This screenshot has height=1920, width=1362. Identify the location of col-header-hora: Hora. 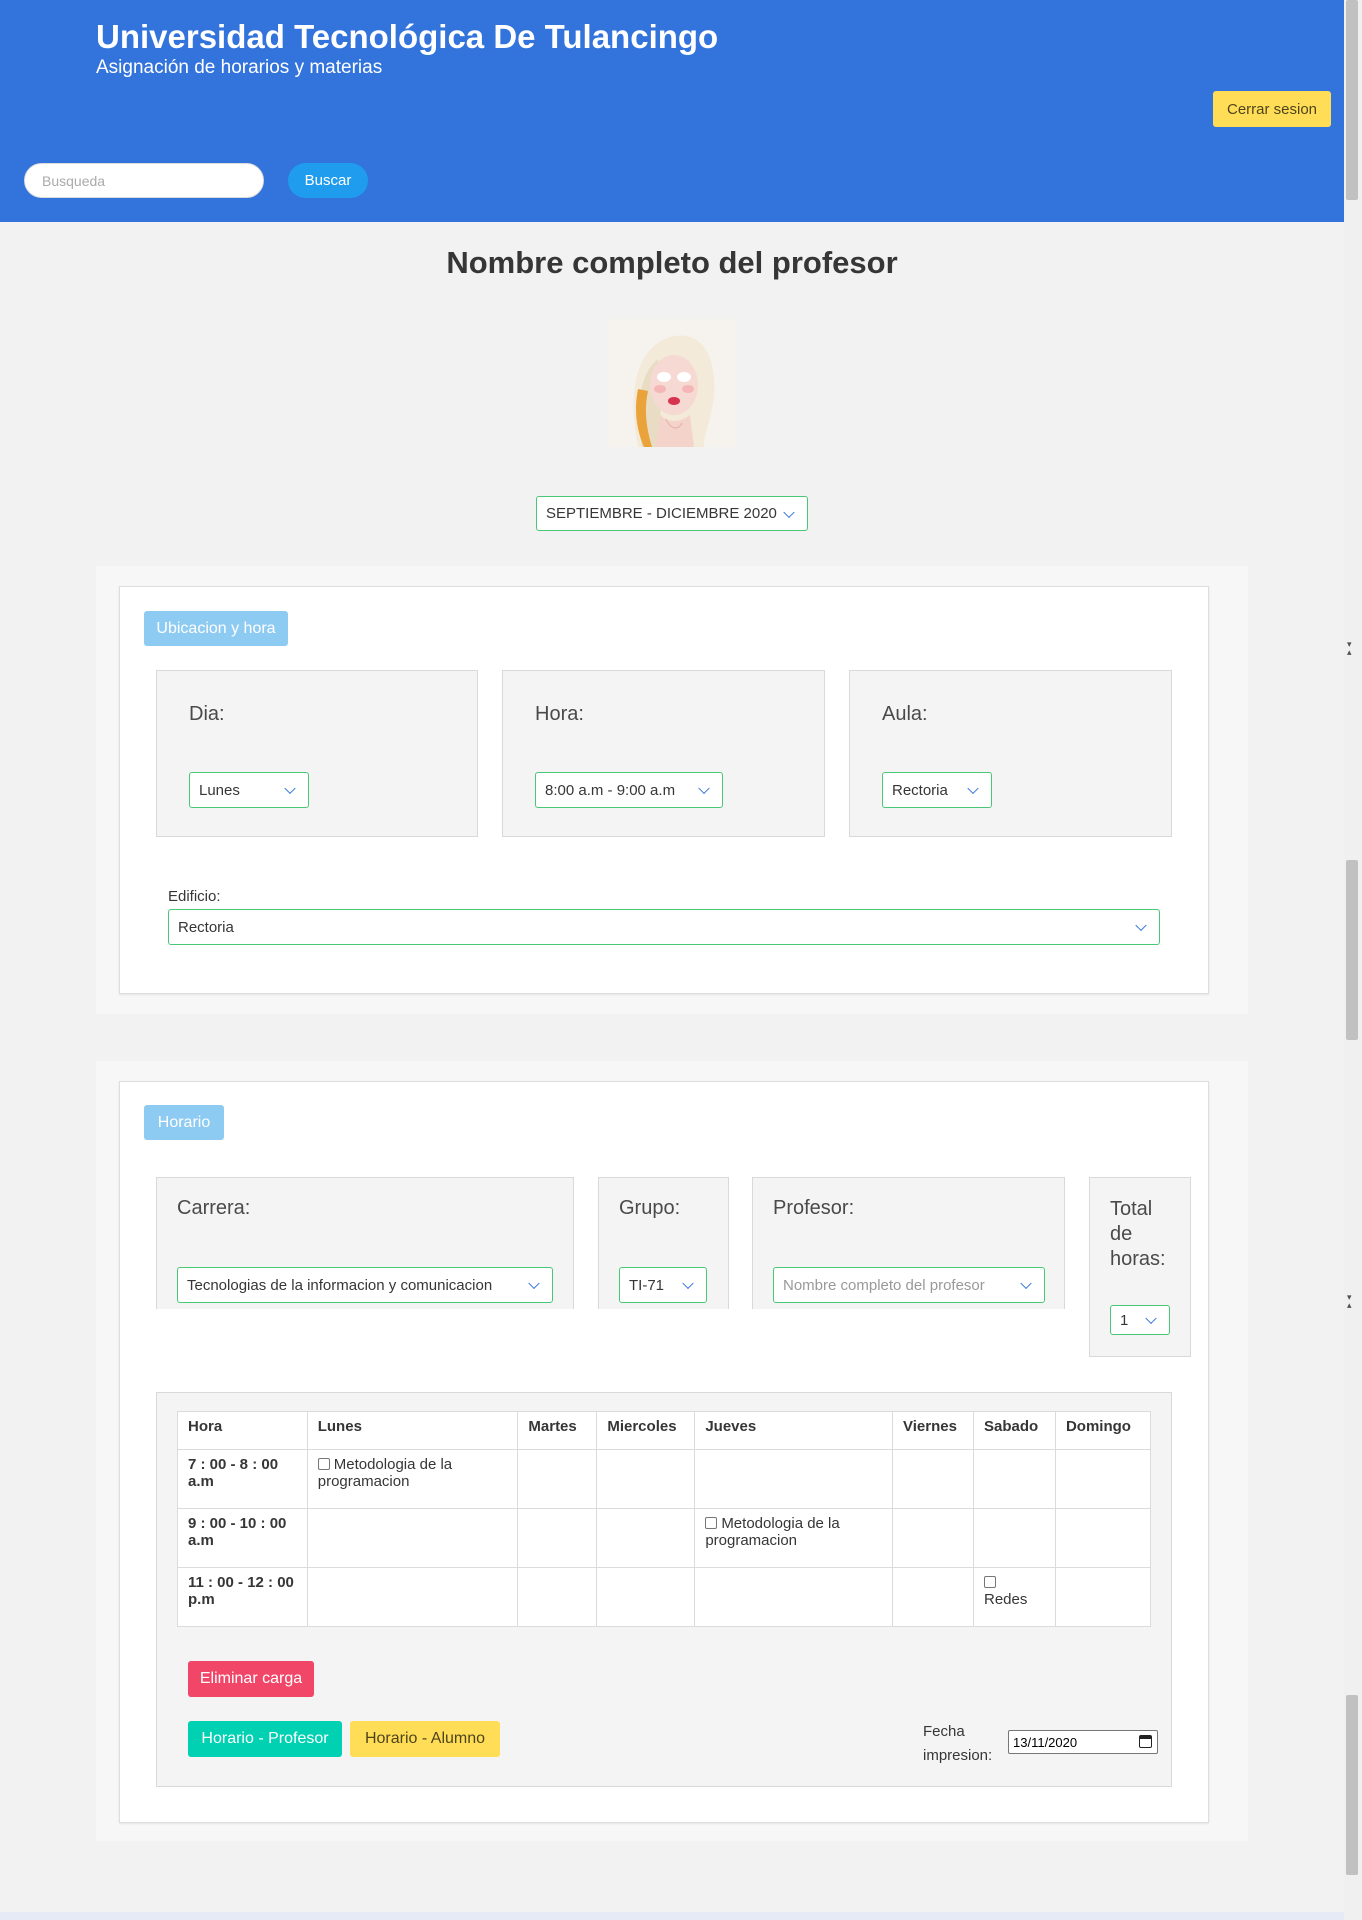
(242, 1430).